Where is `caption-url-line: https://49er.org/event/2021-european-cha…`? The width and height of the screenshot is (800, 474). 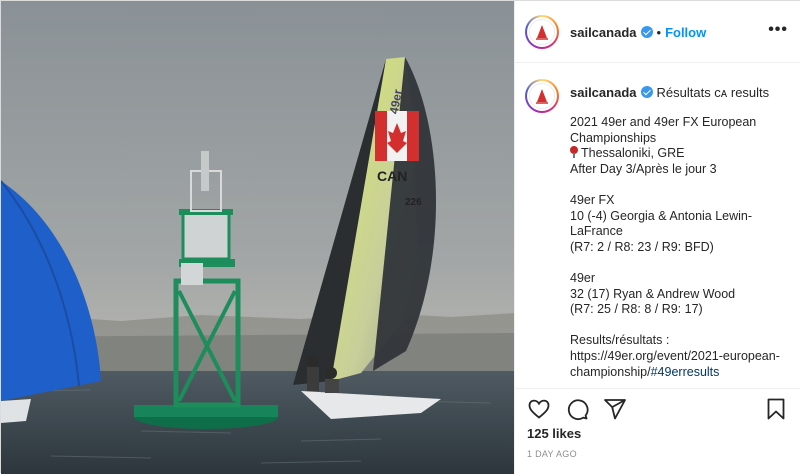 caption-url-line: https://49er.org/event/2021-european-cha… is located at coordinates (680, 364).